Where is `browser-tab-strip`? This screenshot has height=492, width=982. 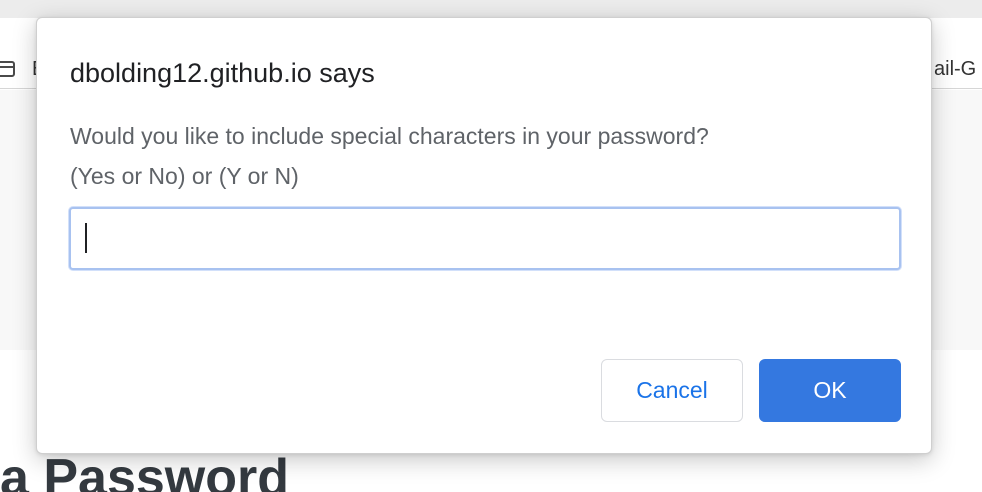
browser-tab-strip is located at coordinates (491, 9).